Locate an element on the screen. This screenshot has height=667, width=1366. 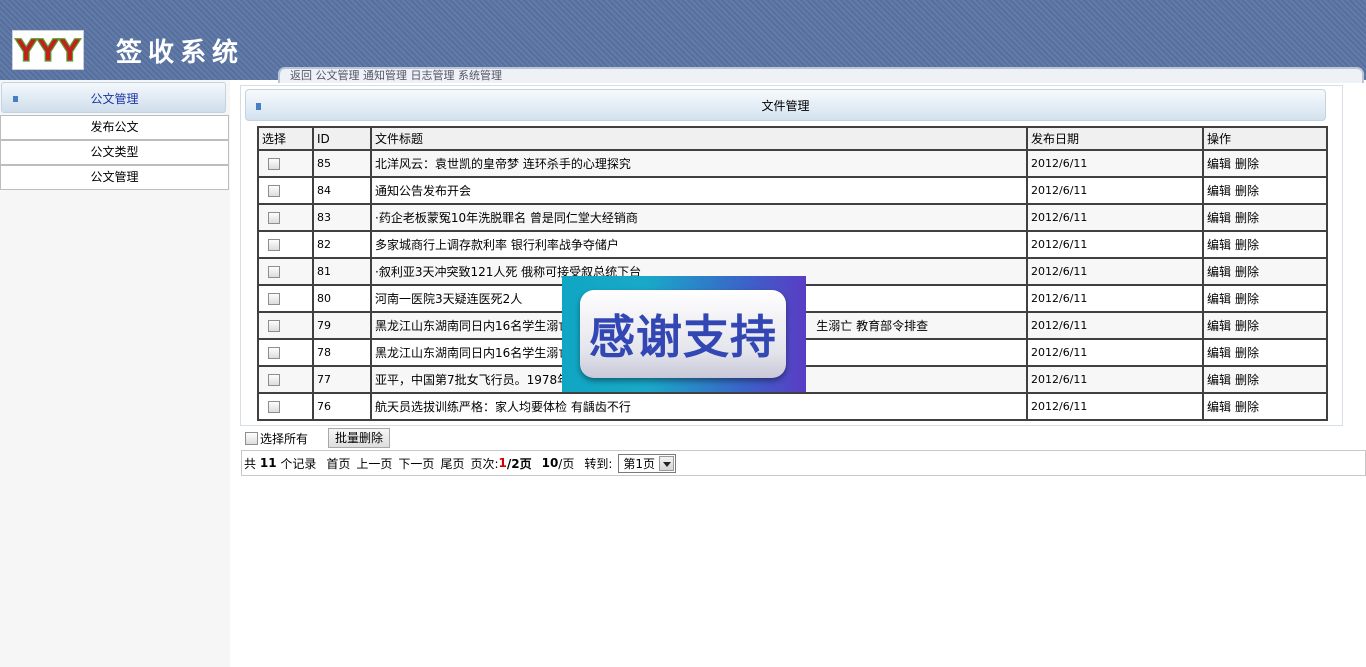
col-header-date: 发布日期 is located at coordinates (1115, 138).